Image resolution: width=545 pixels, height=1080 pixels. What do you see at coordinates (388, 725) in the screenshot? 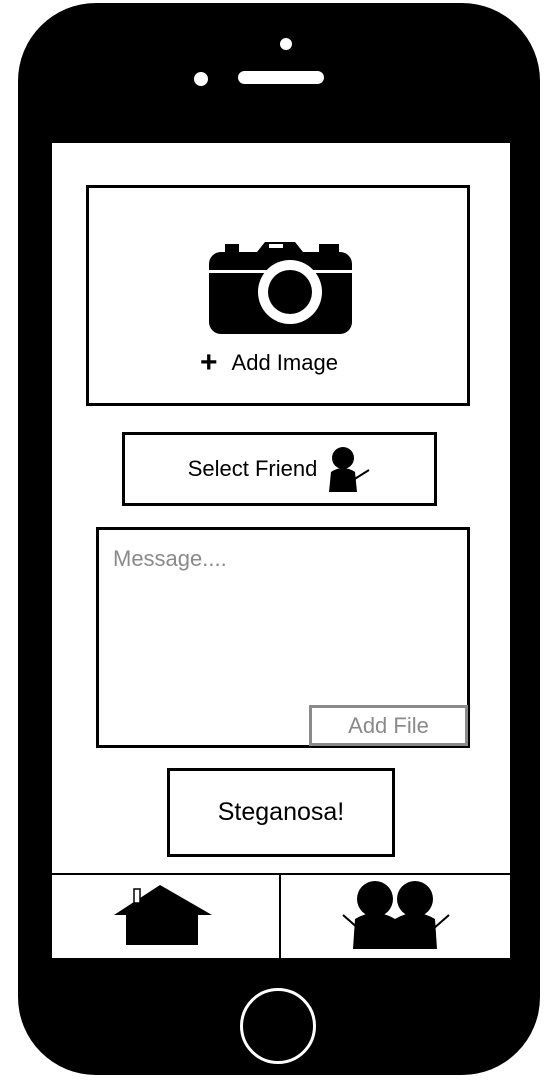
I see `add-file-button: Add File` at bounding box center [388, 725].